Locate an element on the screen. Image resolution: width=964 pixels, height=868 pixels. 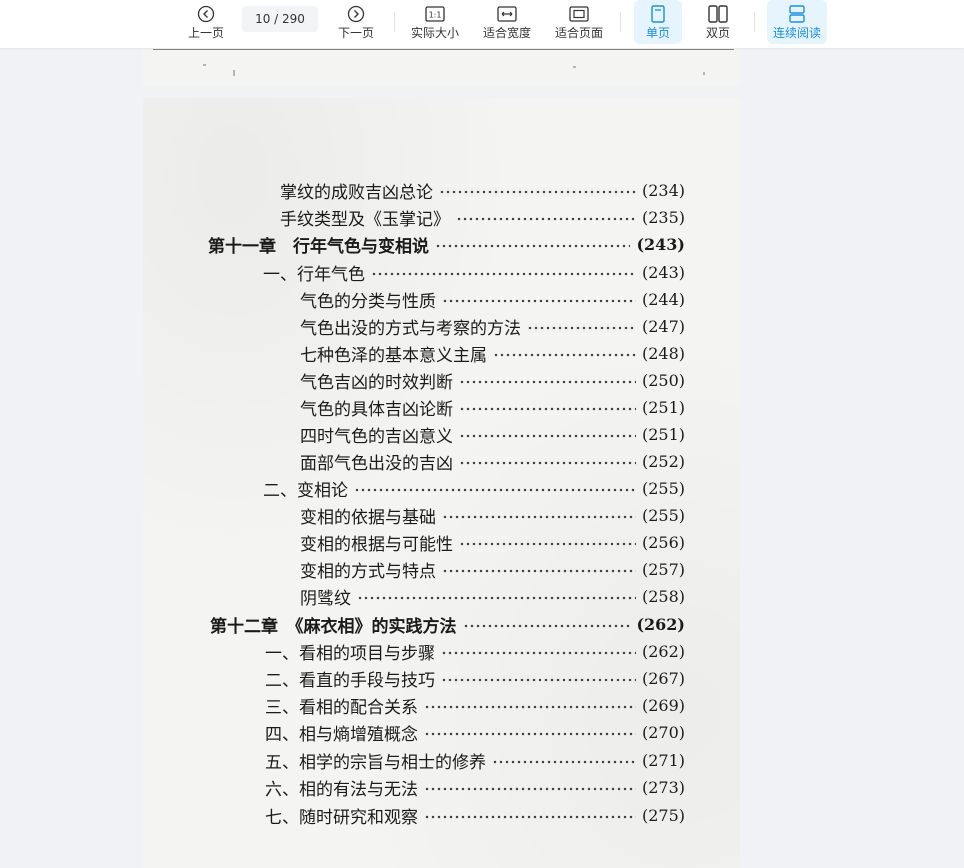
actual-size-label: 实际大小 is located at coordinates (434, 33).